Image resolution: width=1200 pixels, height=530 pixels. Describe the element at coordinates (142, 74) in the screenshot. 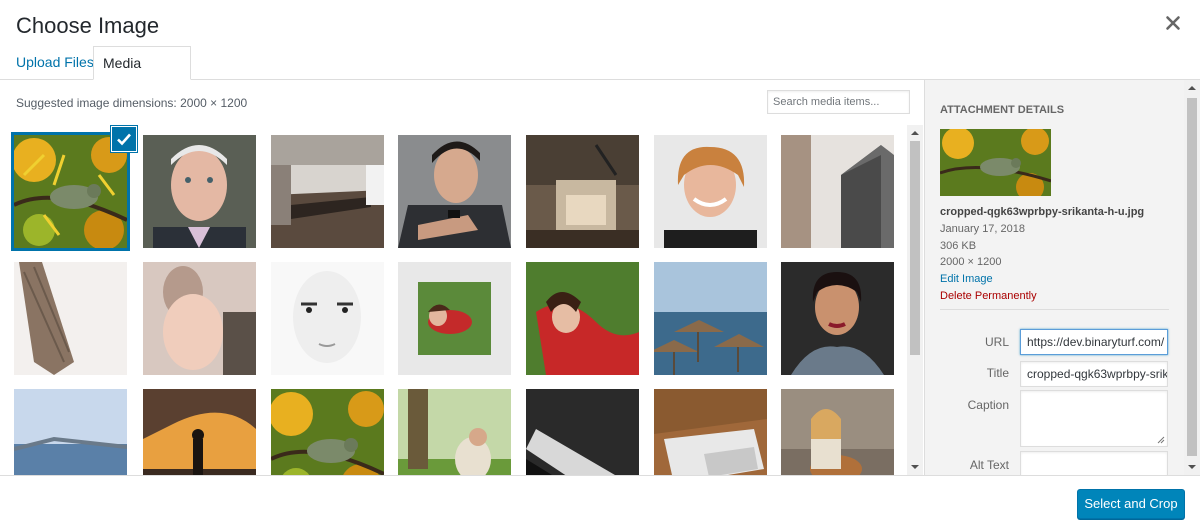

I see `tab-media-library: Media Library` at that location.